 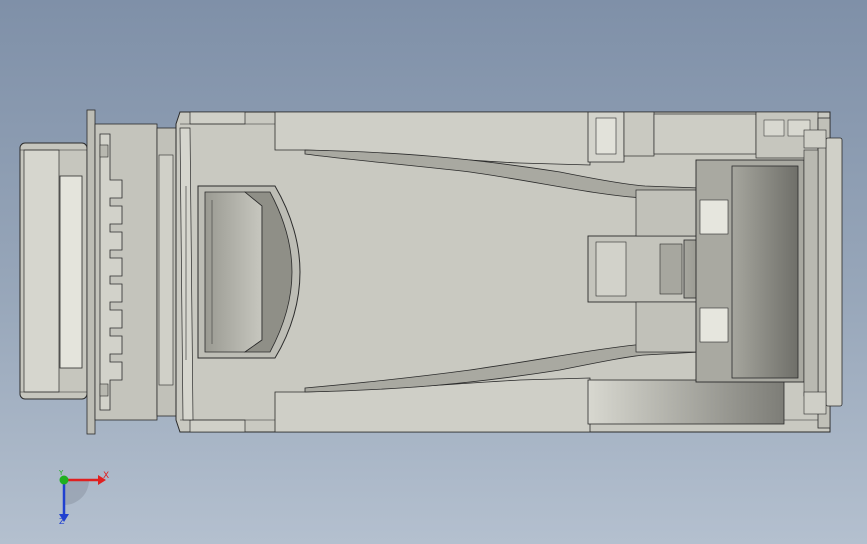 What do you see at coordinates (823, 273) in the screenshot?
I see `right-rail` at bounding box center [823, 273].